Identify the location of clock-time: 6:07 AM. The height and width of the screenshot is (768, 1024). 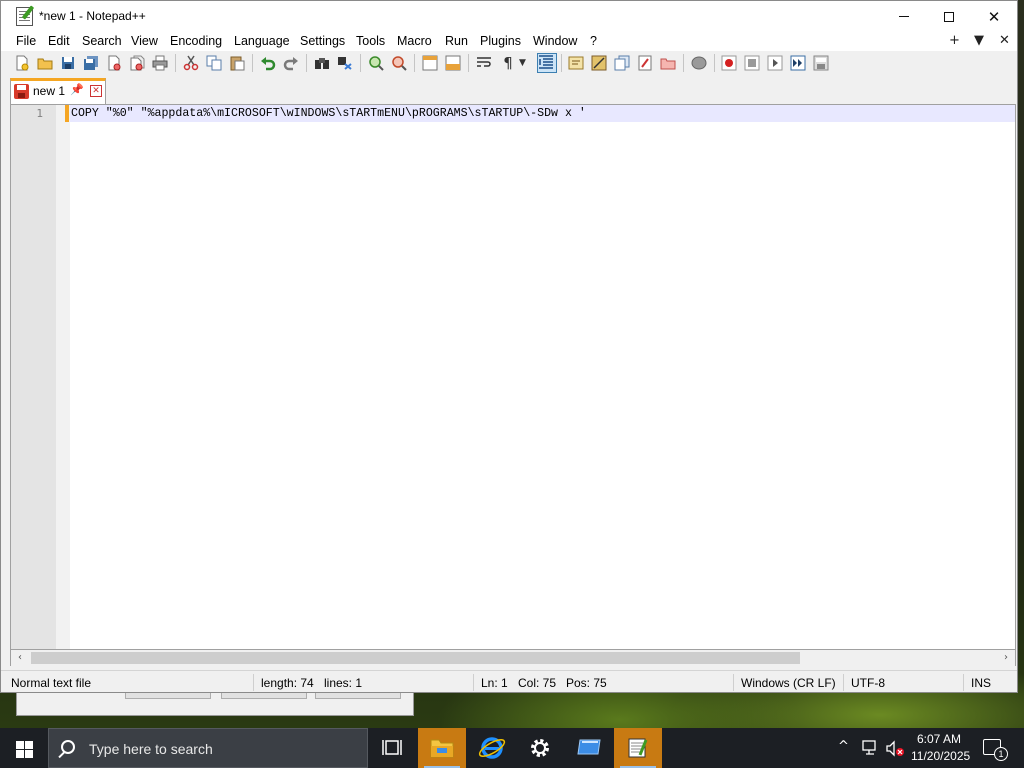
(939, 739).